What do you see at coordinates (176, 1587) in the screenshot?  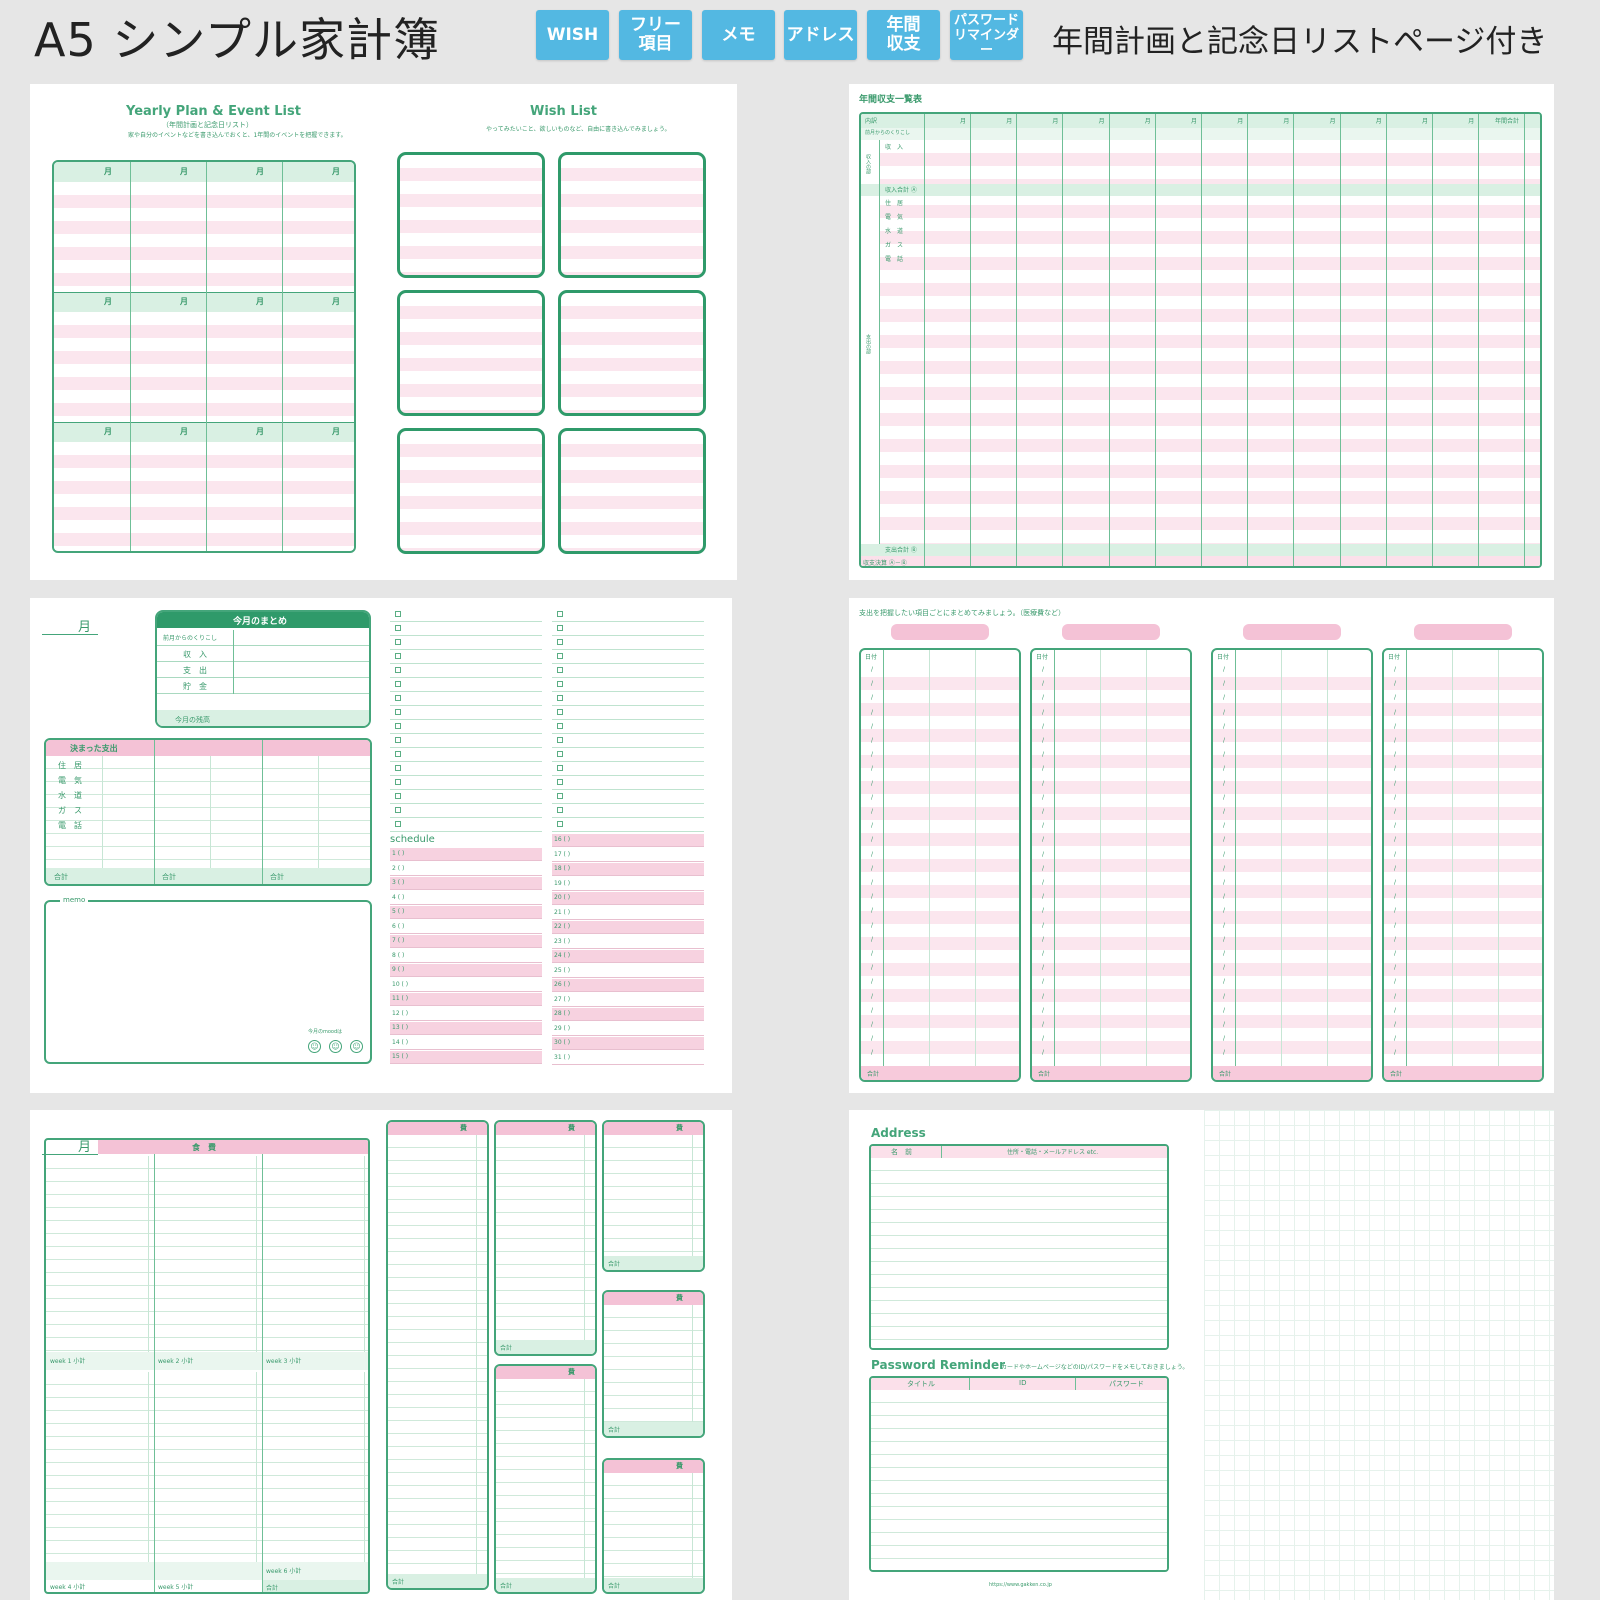 I see `week-subtotal: week 5 小計` at bounding box center [176, 1587].